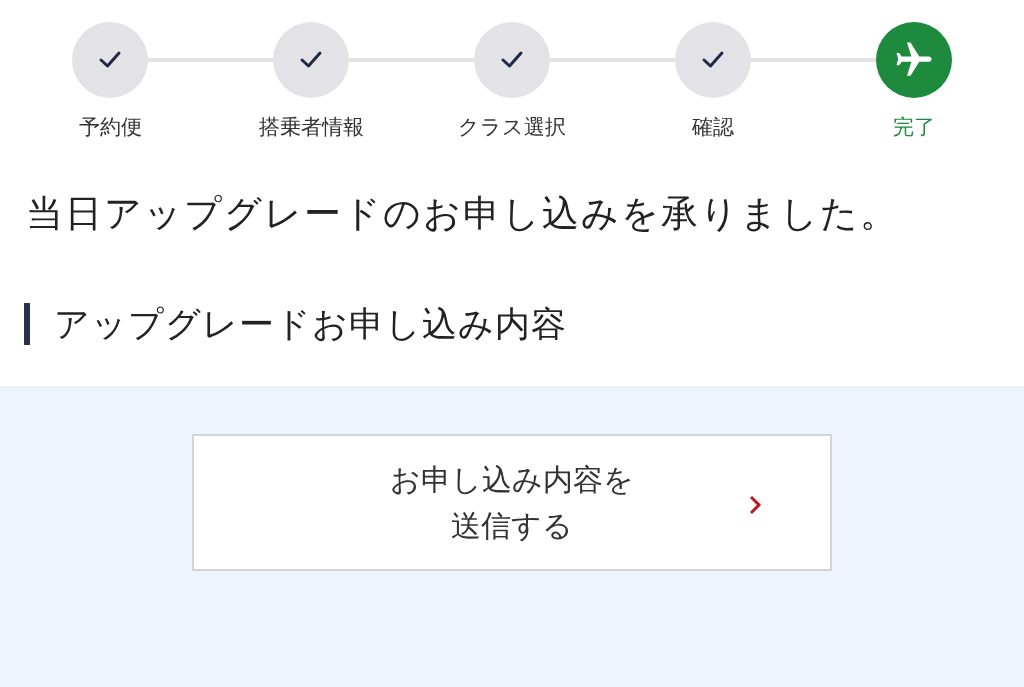 Image resolution: width=1024 pixels, height=687 pixels. Describe the element at coordinates (755, 505) in the screenshot. I see `chevron-right-icon` at that location.